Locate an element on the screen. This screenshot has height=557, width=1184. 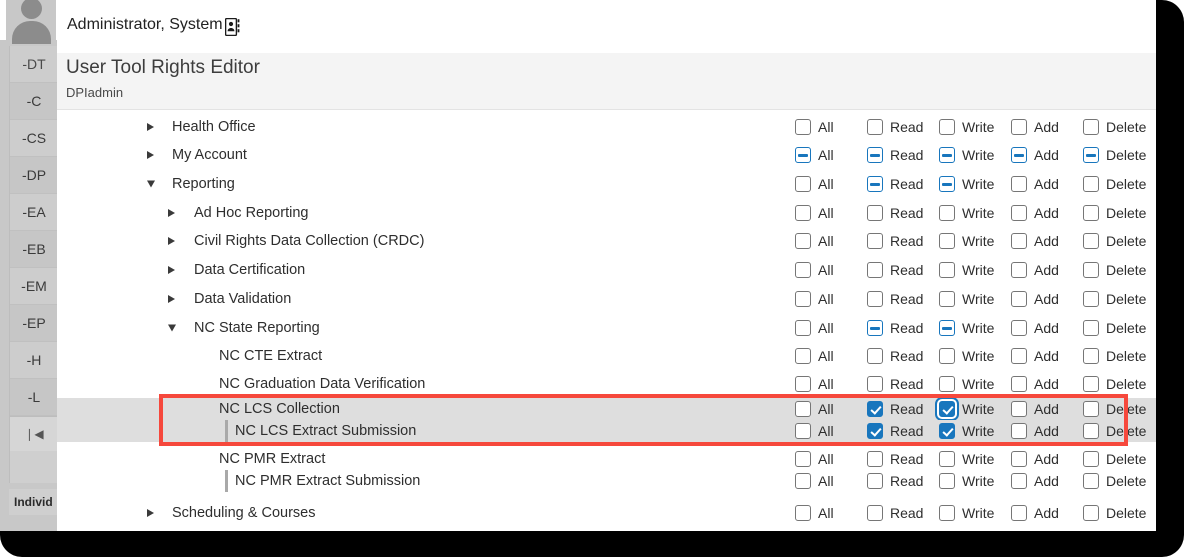
collapse-left-icon: ❘◀ is located at coordinates (34, 433).